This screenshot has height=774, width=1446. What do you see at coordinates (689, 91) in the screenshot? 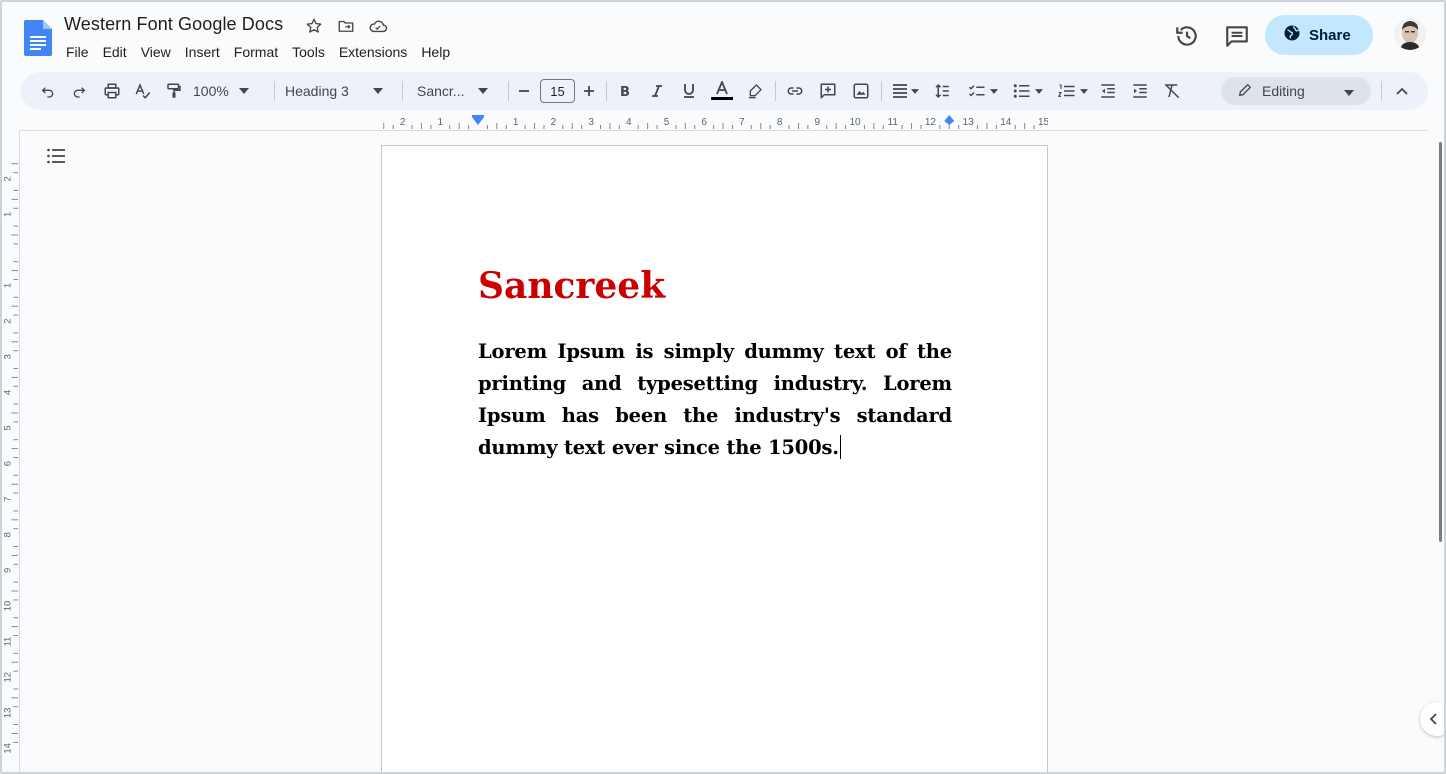
I see `underline-icon` at bounding box center [689, 91].